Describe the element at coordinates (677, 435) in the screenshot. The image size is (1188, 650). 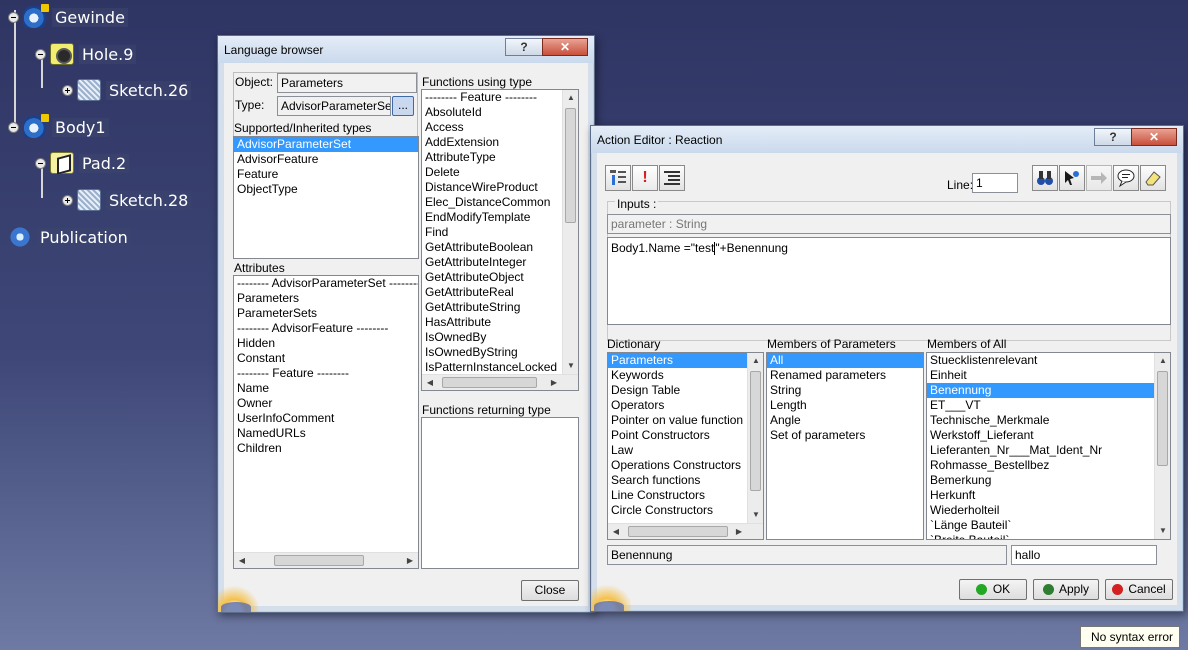
I see `dictionary-item: Point Constructors` at that location.